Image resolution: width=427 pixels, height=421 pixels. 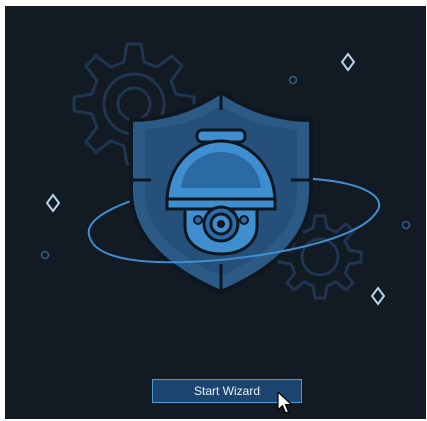 What do you see at coordinates (285, 402) in the screenshot?
I see `mouse-pointer-icon` at bounding box center [285, 402].